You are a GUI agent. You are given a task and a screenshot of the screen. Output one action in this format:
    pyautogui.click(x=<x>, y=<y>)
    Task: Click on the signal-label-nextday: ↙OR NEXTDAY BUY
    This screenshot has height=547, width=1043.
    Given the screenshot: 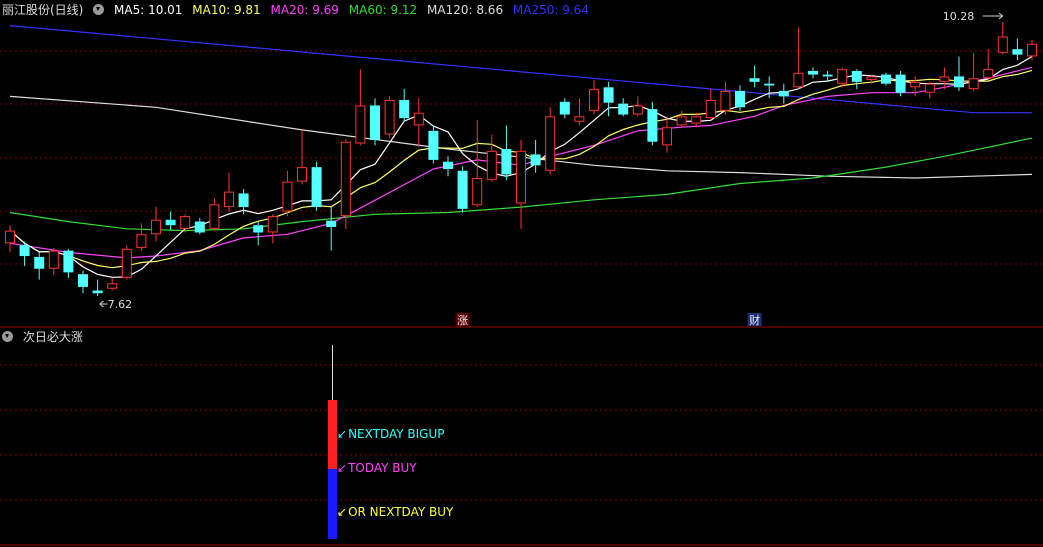 What is the action you would take?
    pyautogui.click(x=398, y=512)
    